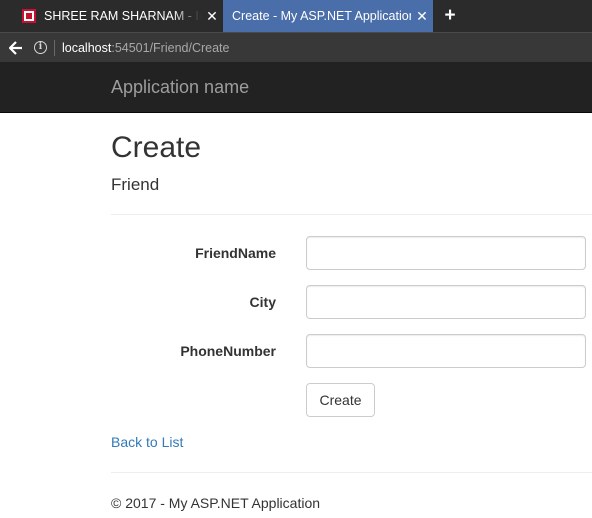 The height and width of the screenshot is (518, 592). What do you see at coordinates (147, 442) in the screenshot?
I see `back-to-list-link: Back to List` at bounding box center [147, 442].